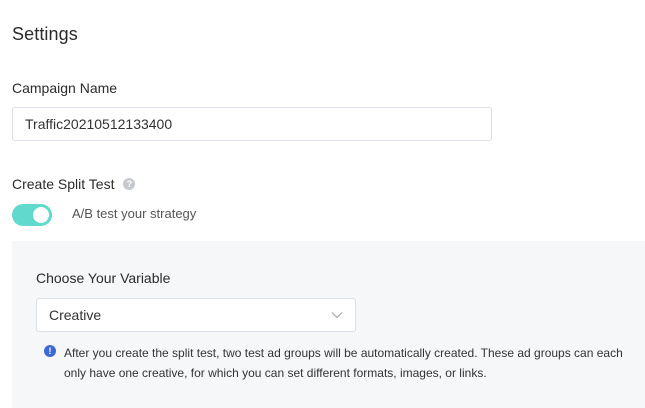 The height and width of the screenshot is (408, 645). Describe the element at coordinates (41, 215) in the screenshot. I see `toggle-knob` at that location.